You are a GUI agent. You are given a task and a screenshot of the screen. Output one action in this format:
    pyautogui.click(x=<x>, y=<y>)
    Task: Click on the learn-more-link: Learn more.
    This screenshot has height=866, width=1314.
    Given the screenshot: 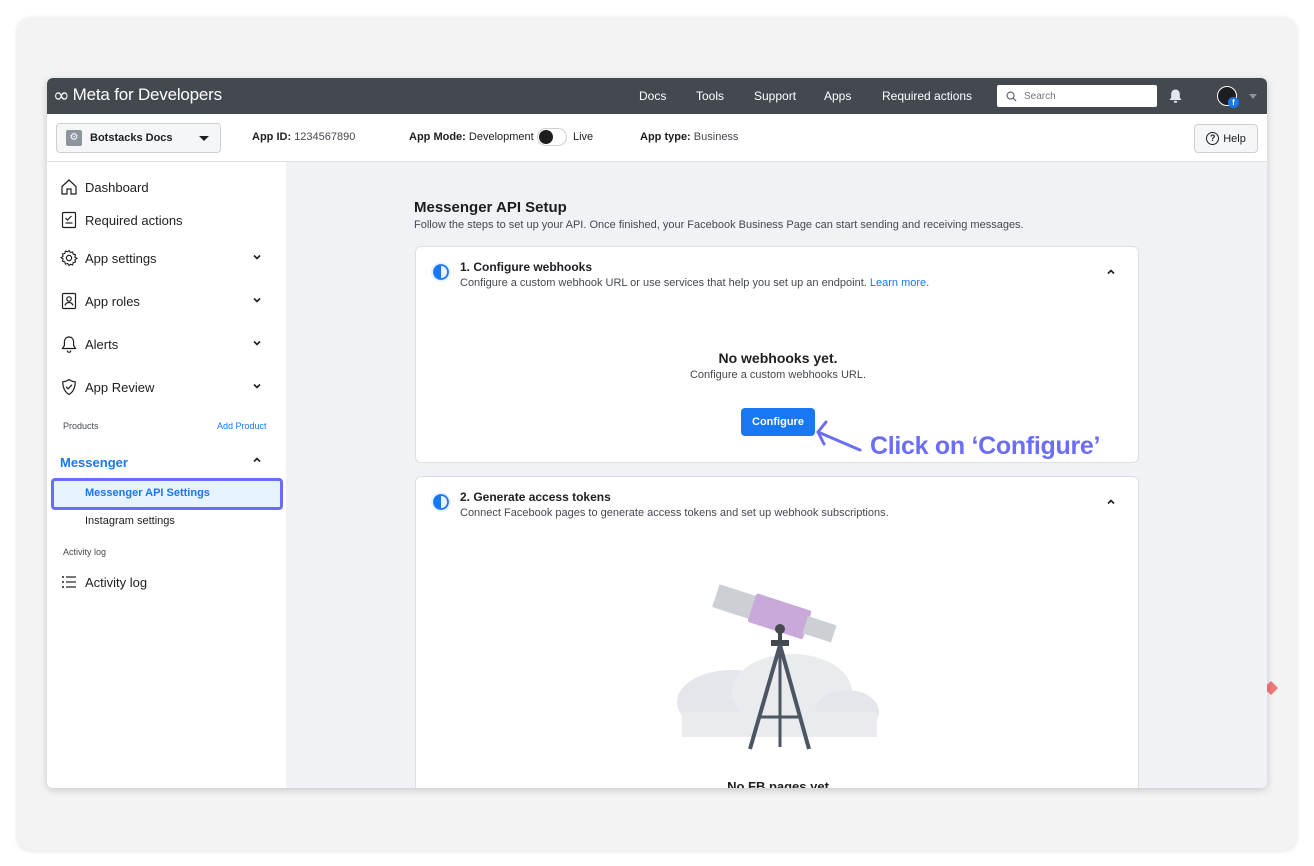 What is the action you would take?
    pyautogui.click(x=899, y=283)
    